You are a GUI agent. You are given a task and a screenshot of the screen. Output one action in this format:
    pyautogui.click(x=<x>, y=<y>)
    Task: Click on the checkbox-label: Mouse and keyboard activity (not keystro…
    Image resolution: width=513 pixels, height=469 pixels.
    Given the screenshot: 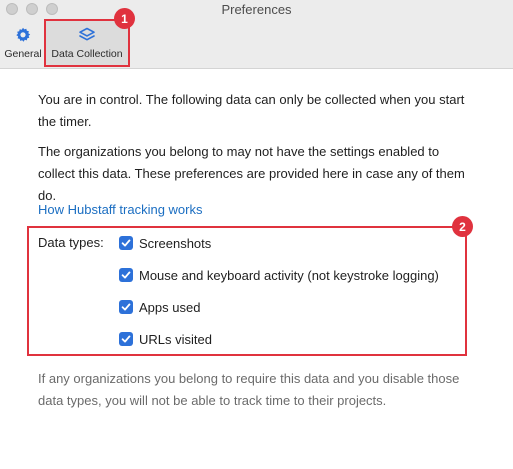 What is the action you would take?
    pyautogui.click(x=289, y=275)
    